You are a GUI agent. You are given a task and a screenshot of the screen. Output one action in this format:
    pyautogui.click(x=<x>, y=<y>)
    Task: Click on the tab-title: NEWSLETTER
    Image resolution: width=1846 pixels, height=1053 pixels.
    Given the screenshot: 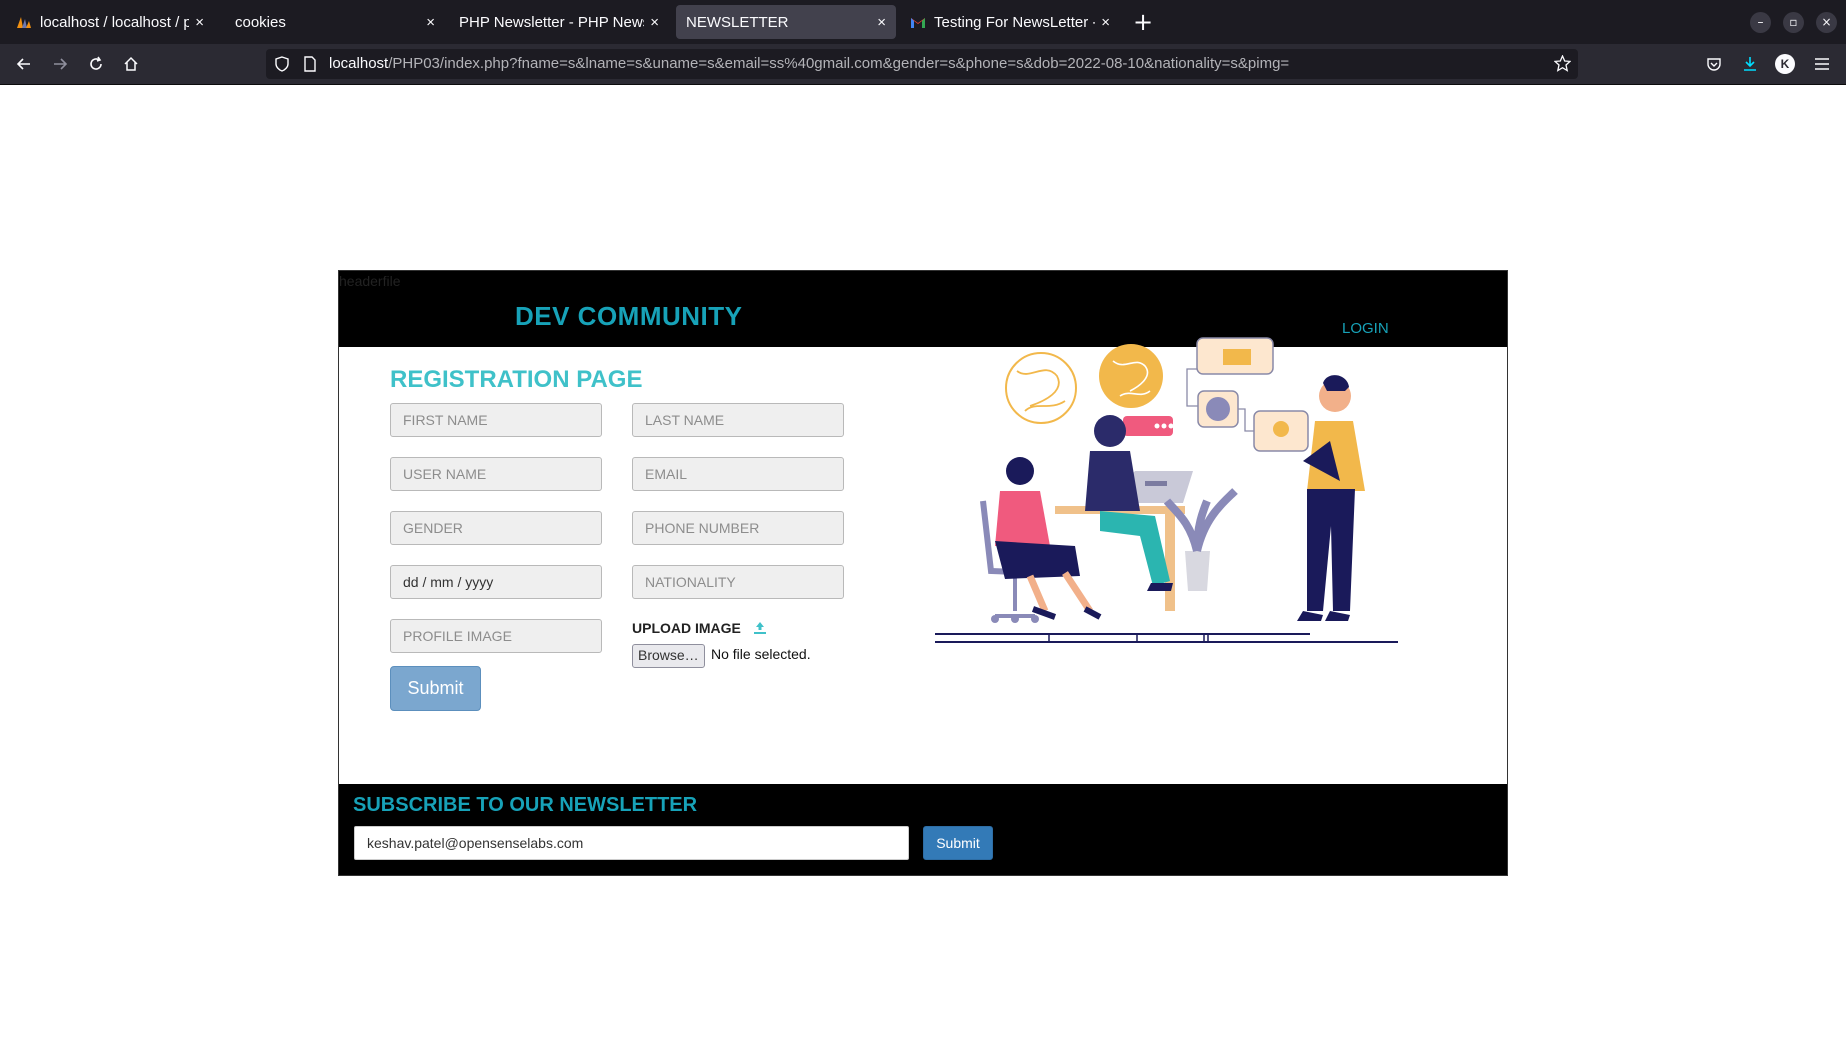 What is the action you would take?
    pyautogui.click(x=737, y=22)
    